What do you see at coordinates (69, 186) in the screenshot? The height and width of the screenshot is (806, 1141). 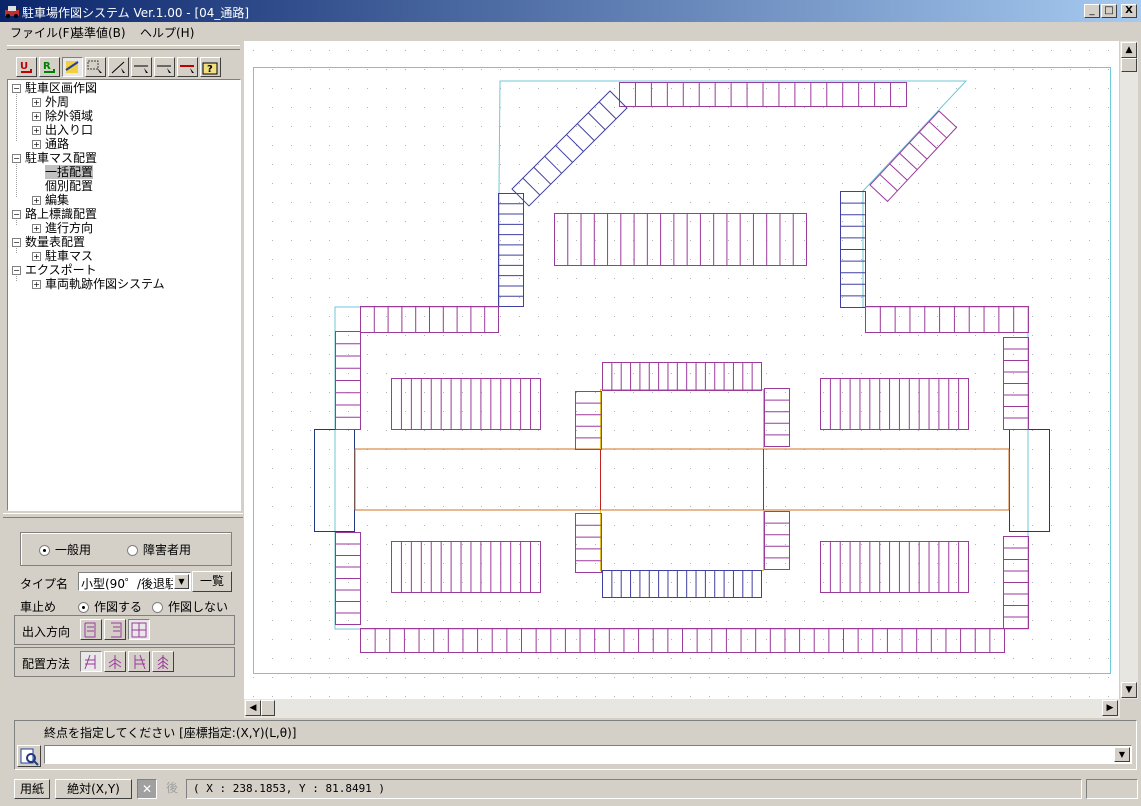 I see `tree-item-individual: 個別配置` at bounding box center [69, 186].